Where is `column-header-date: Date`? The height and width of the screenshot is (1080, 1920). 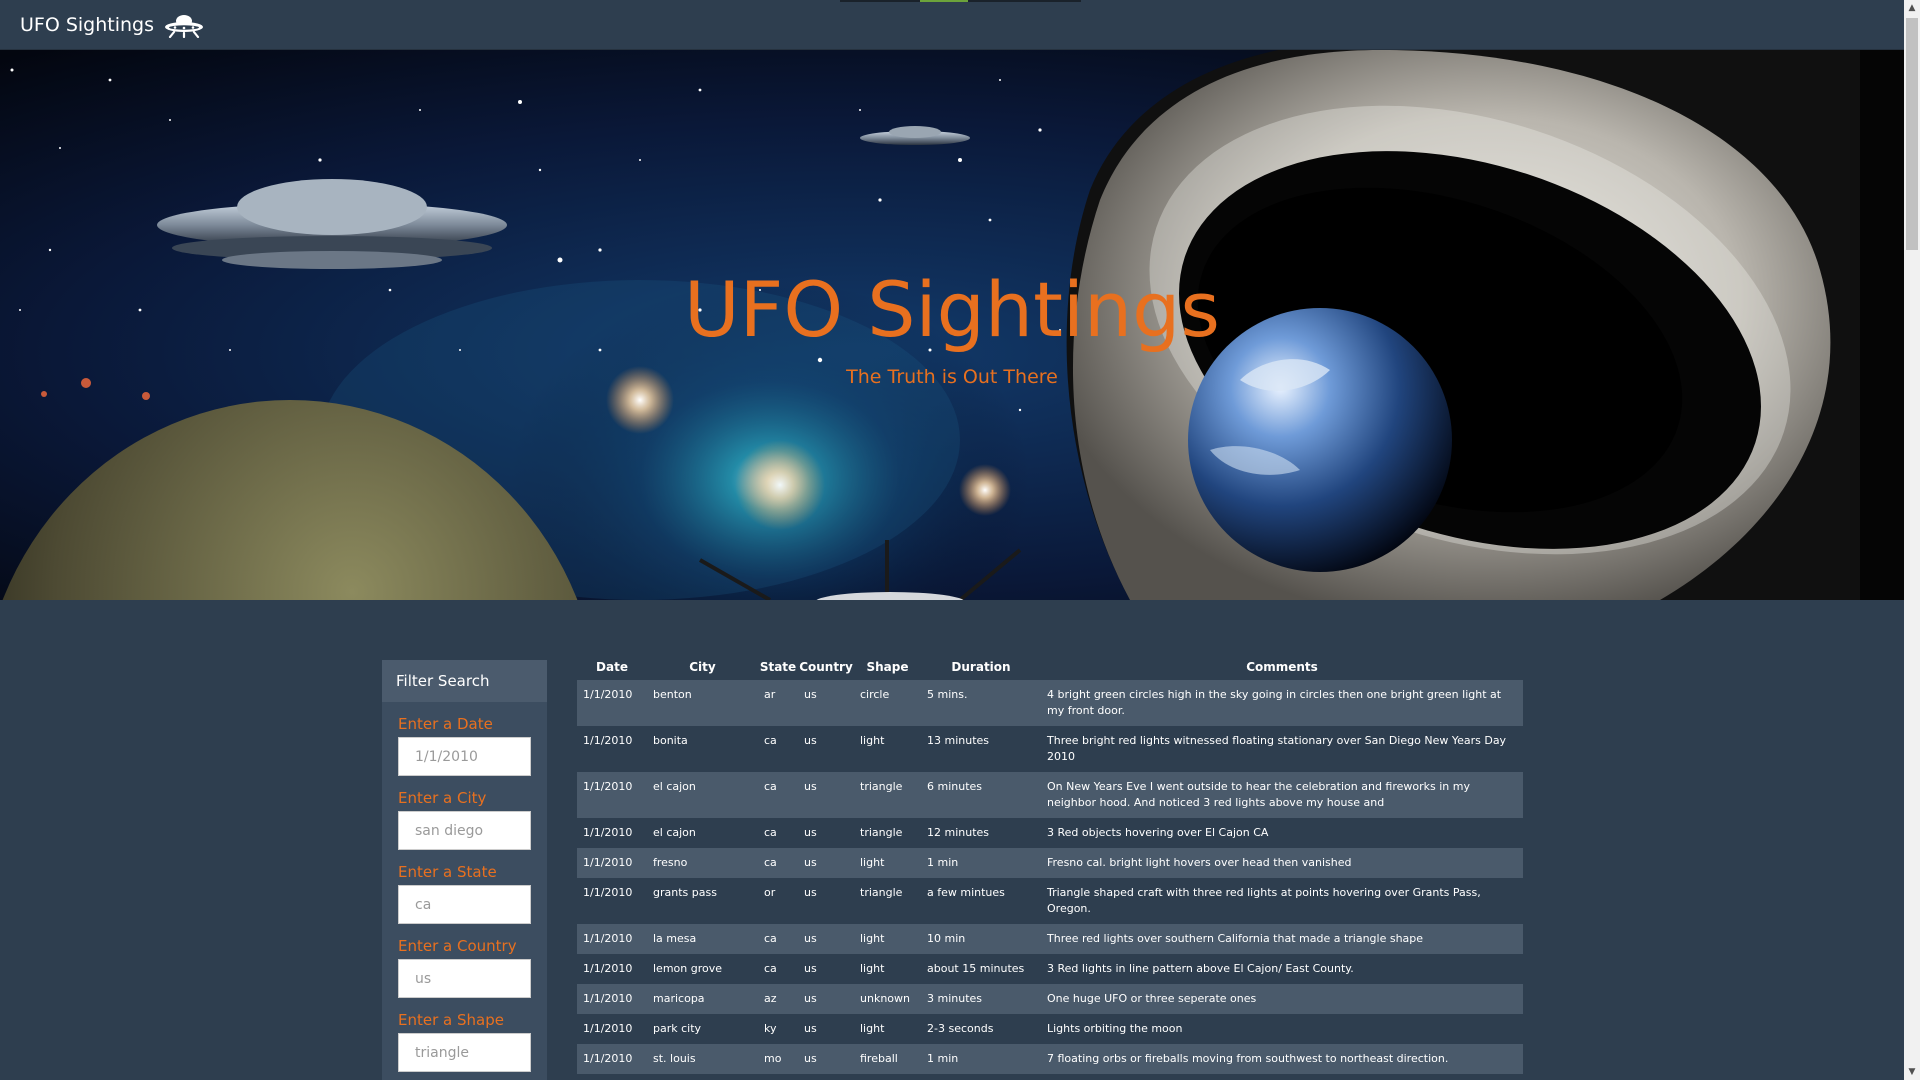
column-header-date: Date is located at coordinates (612, 667).